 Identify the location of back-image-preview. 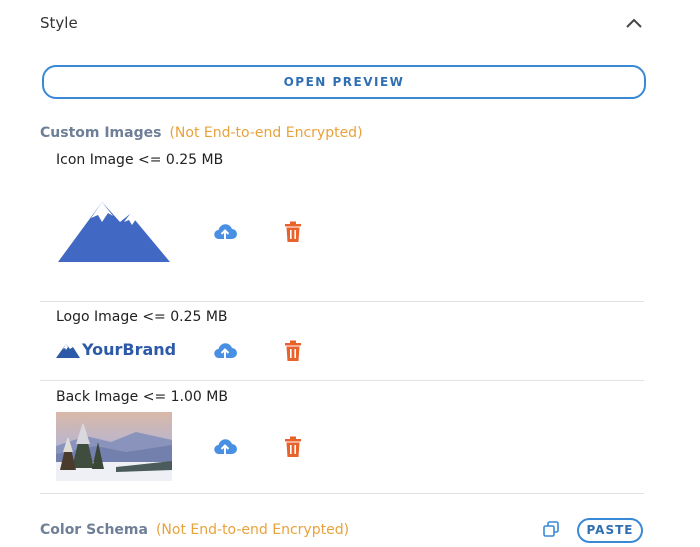
(114, 446).